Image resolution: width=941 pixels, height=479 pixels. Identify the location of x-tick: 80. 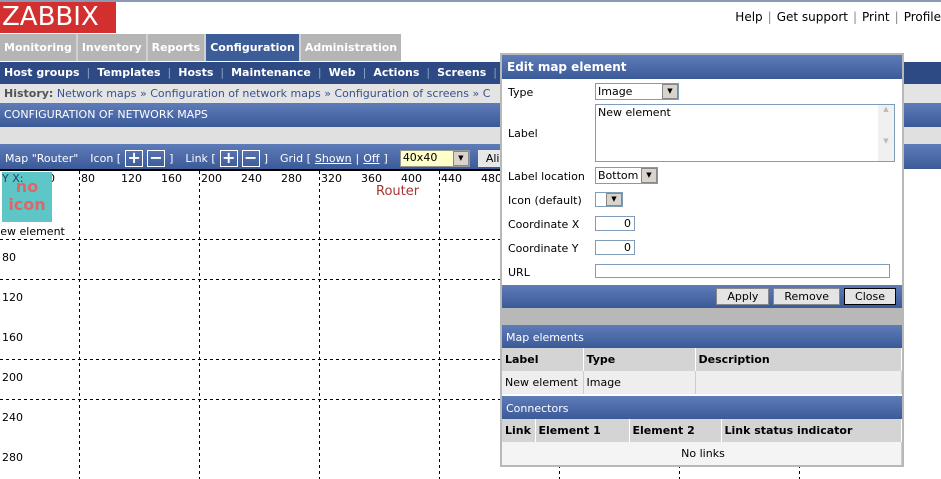
(88, 178).